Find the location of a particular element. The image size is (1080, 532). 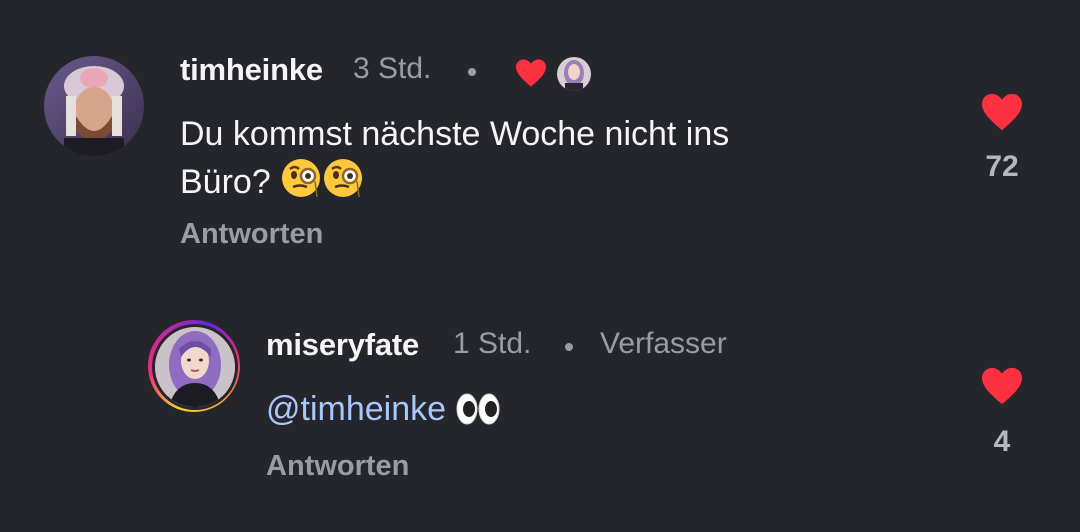

comment-timestamp: 3 Std. is located at coordinates (392, 68).